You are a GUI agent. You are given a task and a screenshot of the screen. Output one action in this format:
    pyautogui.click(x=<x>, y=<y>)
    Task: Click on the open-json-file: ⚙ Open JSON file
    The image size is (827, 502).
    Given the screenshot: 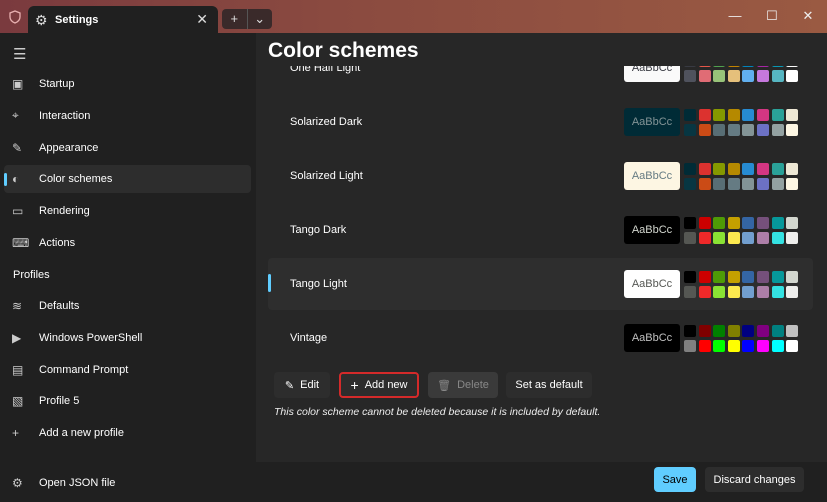 What is the action you would take?
    pyautogui.click(x=127, y=483)
    